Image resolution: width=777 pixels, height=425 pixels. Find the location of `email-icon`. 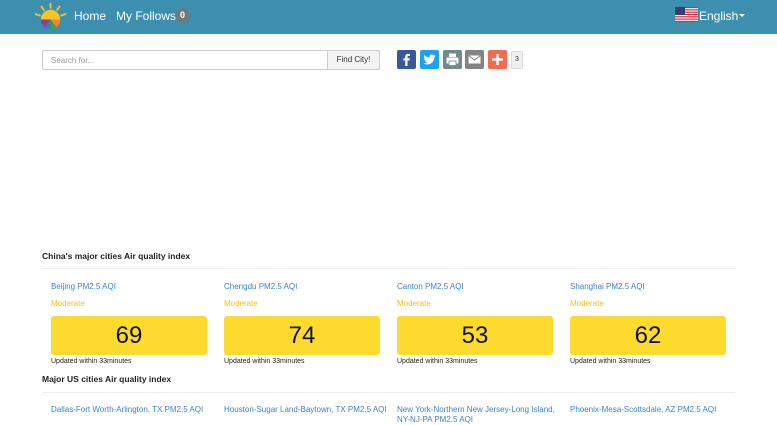

email-icon is located at coordinates (474, 59).